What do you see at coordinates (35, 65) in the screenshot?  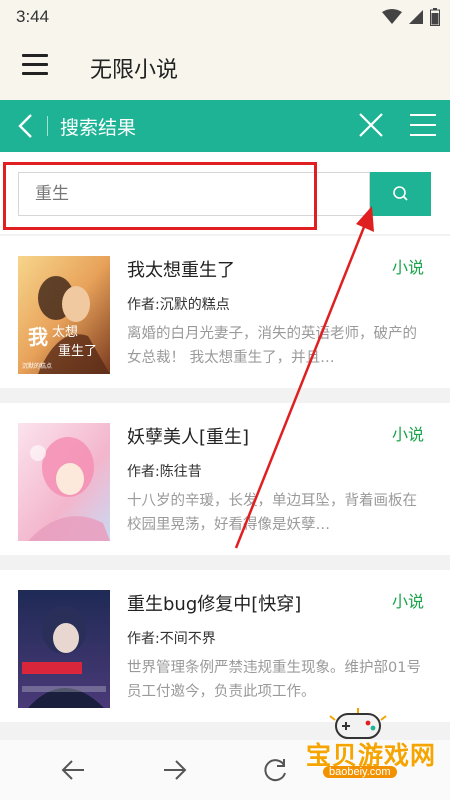 I see `menu-icon` at bounding box center [35, 65].